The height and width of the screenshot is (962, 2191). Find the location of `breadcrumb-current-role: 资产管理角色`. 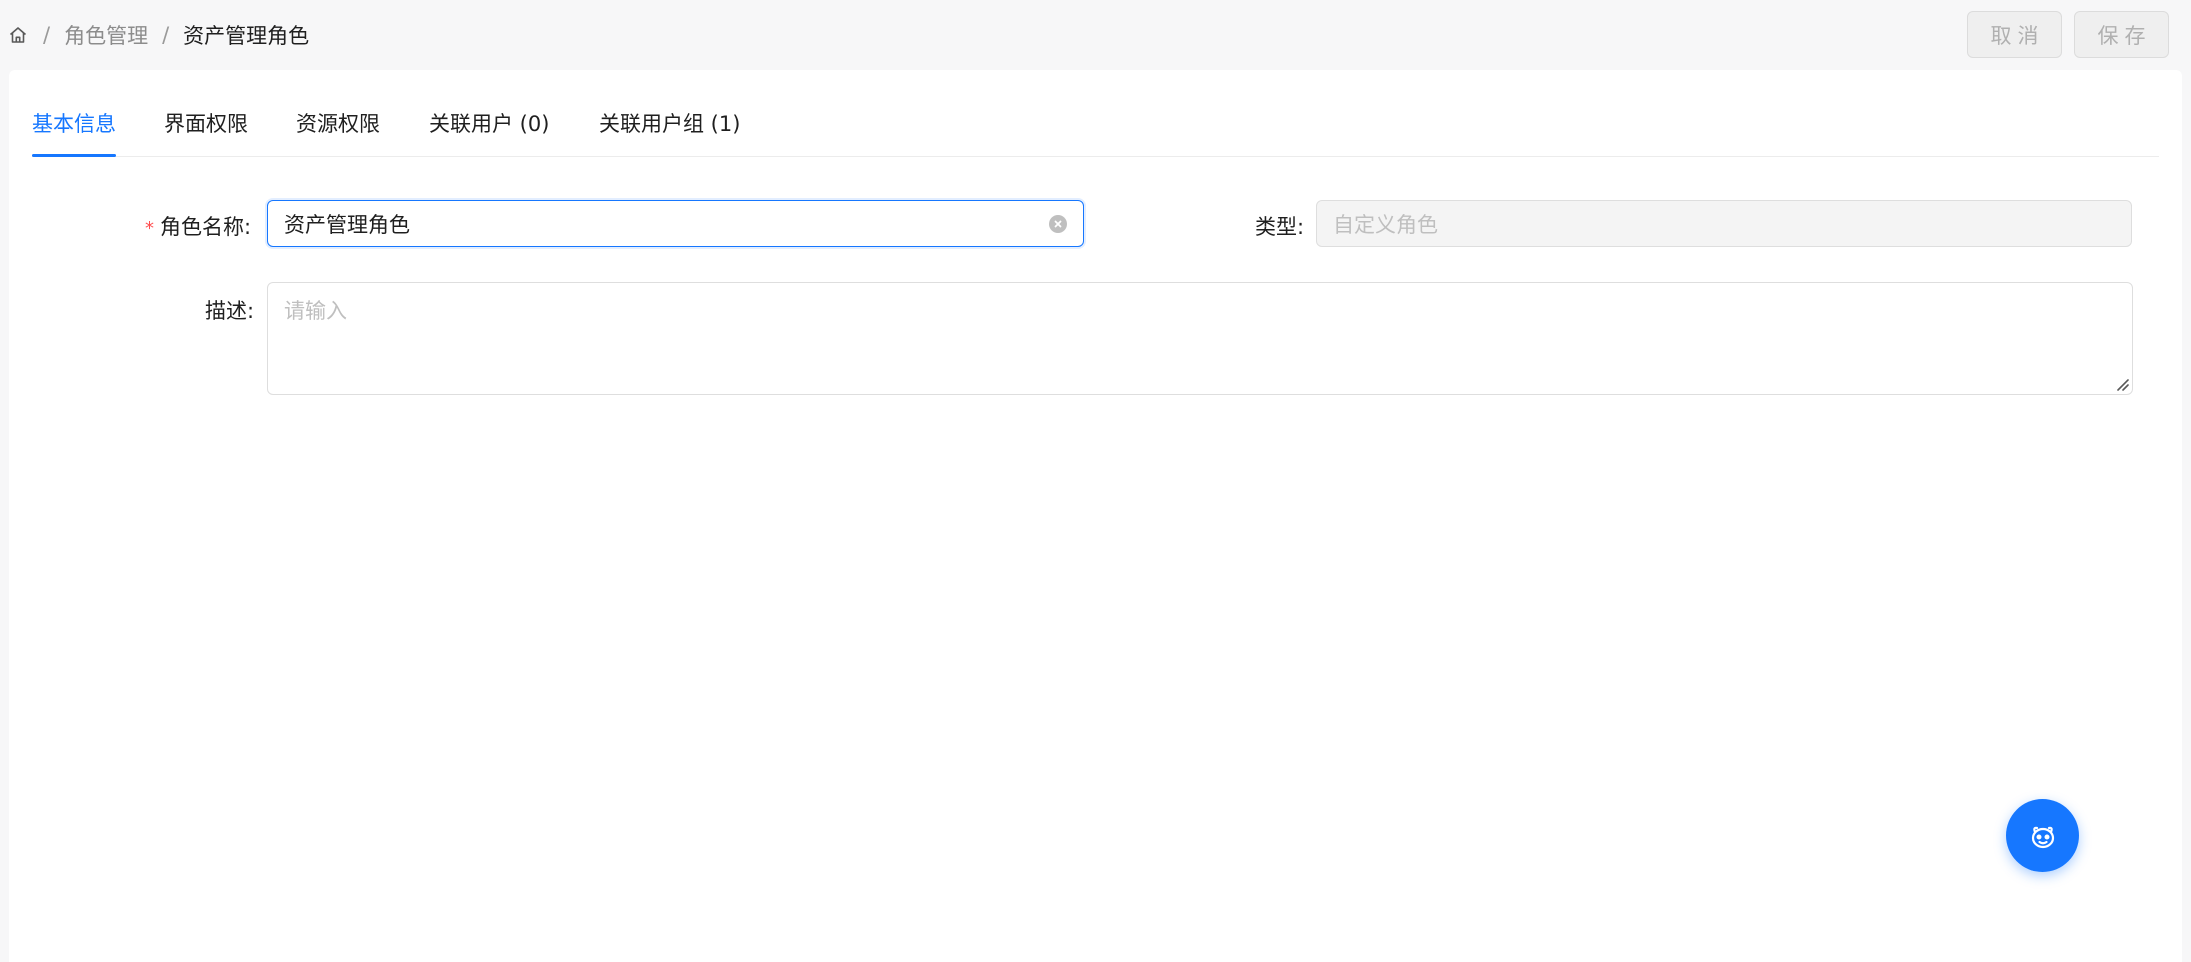

breadcrumb-current-role: 资产管理角色 is located at coordinates (246, 36).